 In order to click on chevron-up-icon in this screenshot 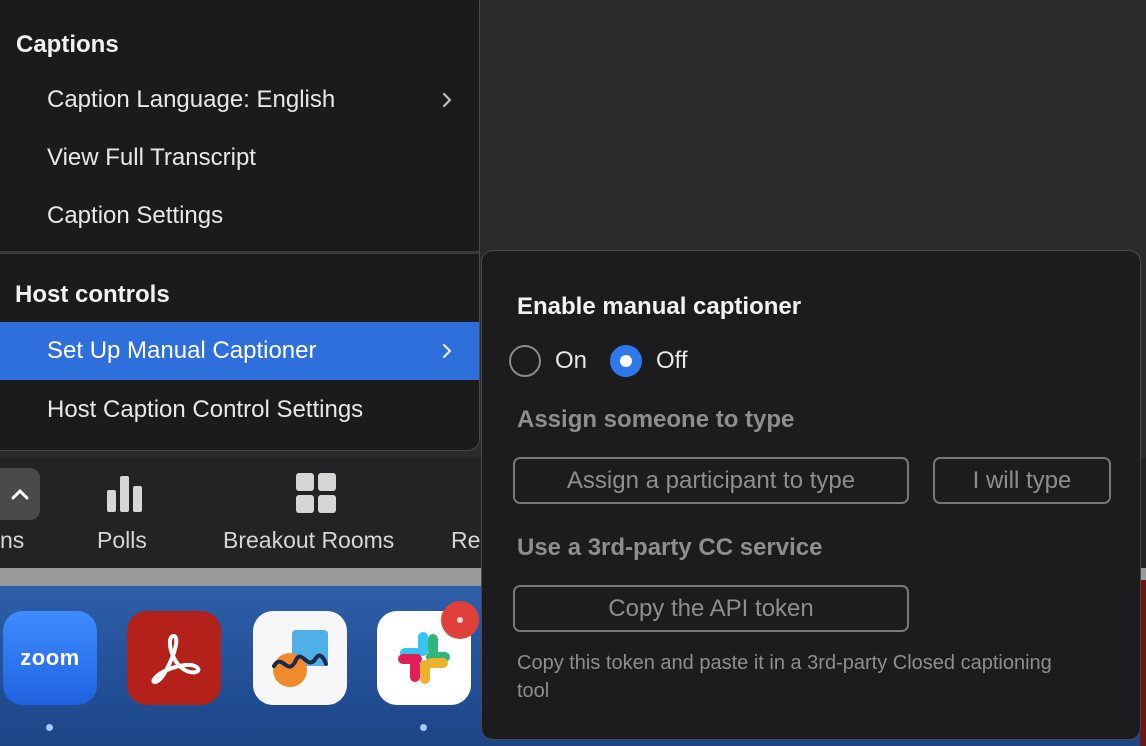, I will do `click(20, 494)`.